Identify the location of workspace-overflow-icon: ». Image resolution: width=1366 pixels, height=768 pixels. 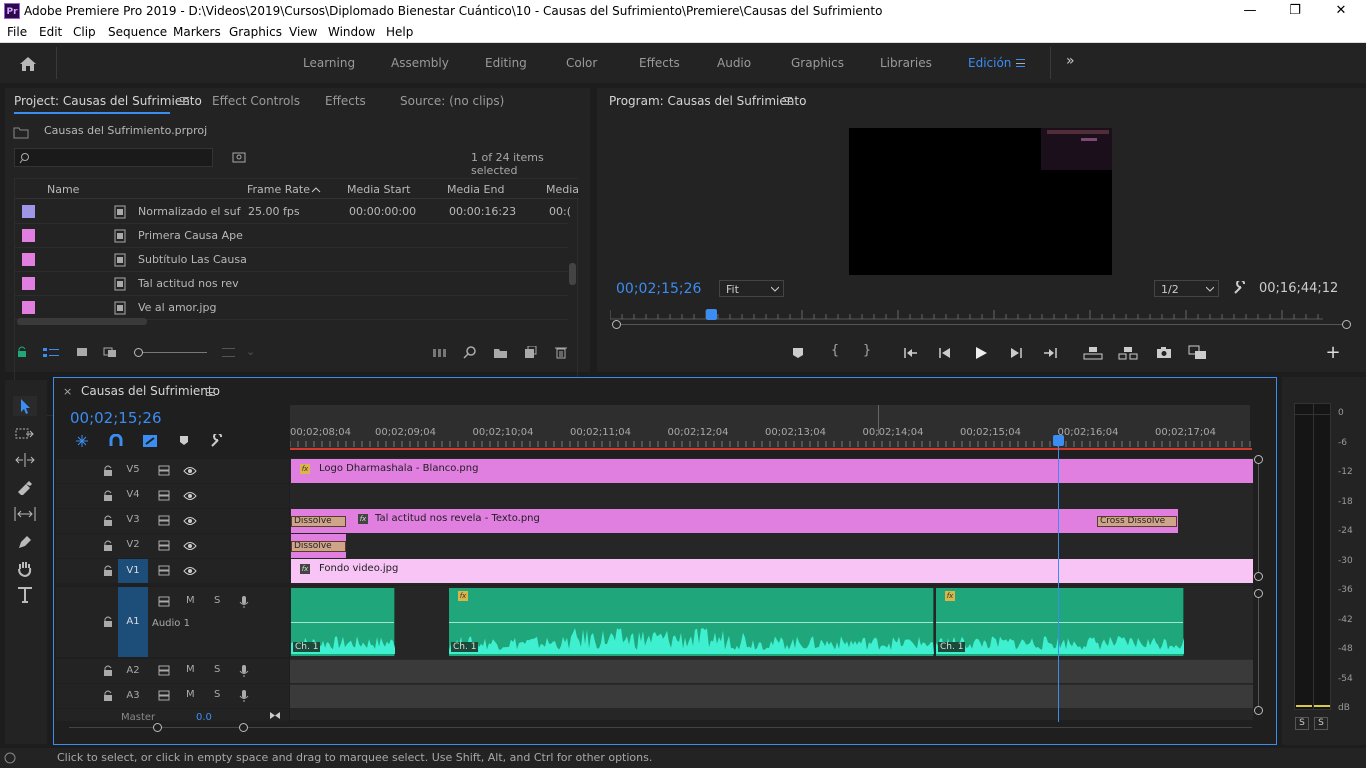
(1070, 61).